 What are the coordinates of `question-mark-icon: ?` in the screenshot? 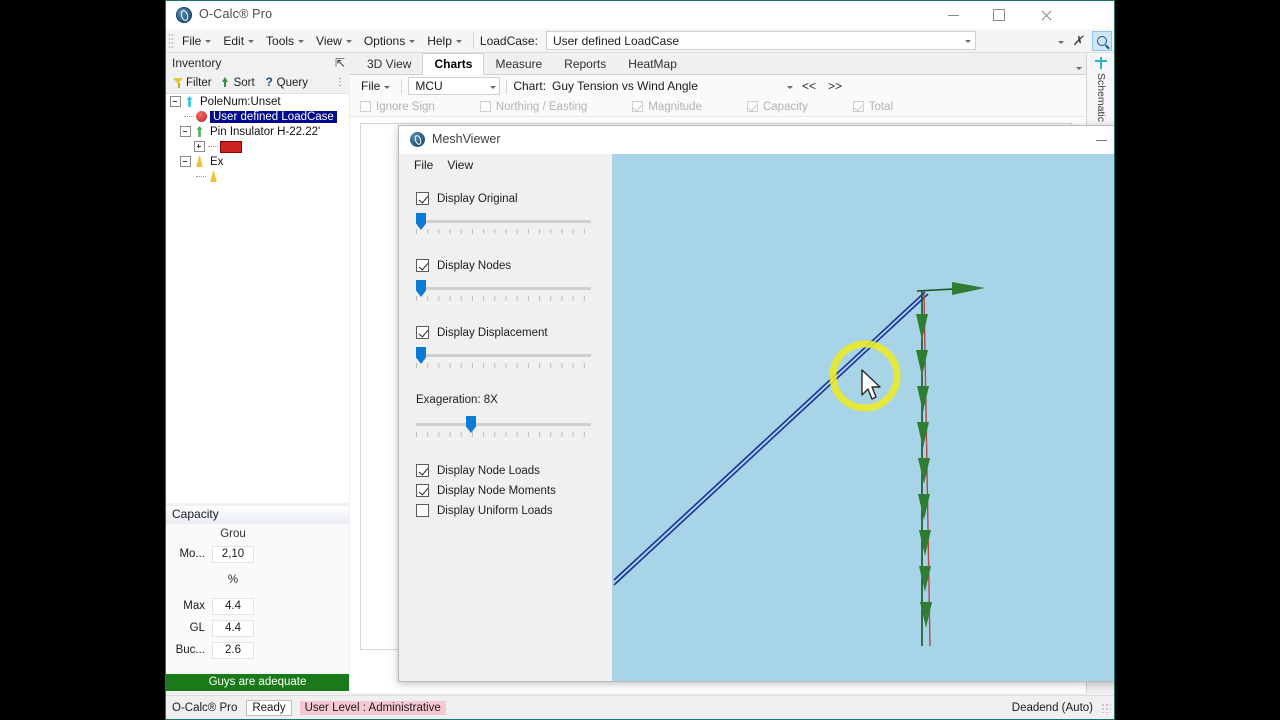 It's located at (269, 82).